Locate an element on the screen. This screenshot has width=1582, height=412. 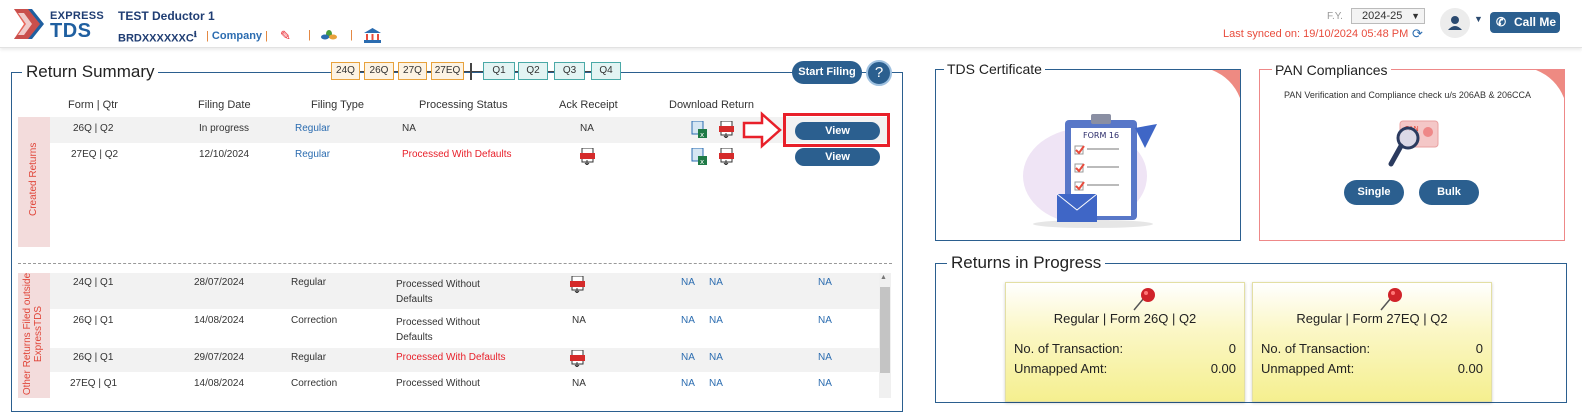
other-row2-type: Correction is located at coordinates (314, 320).